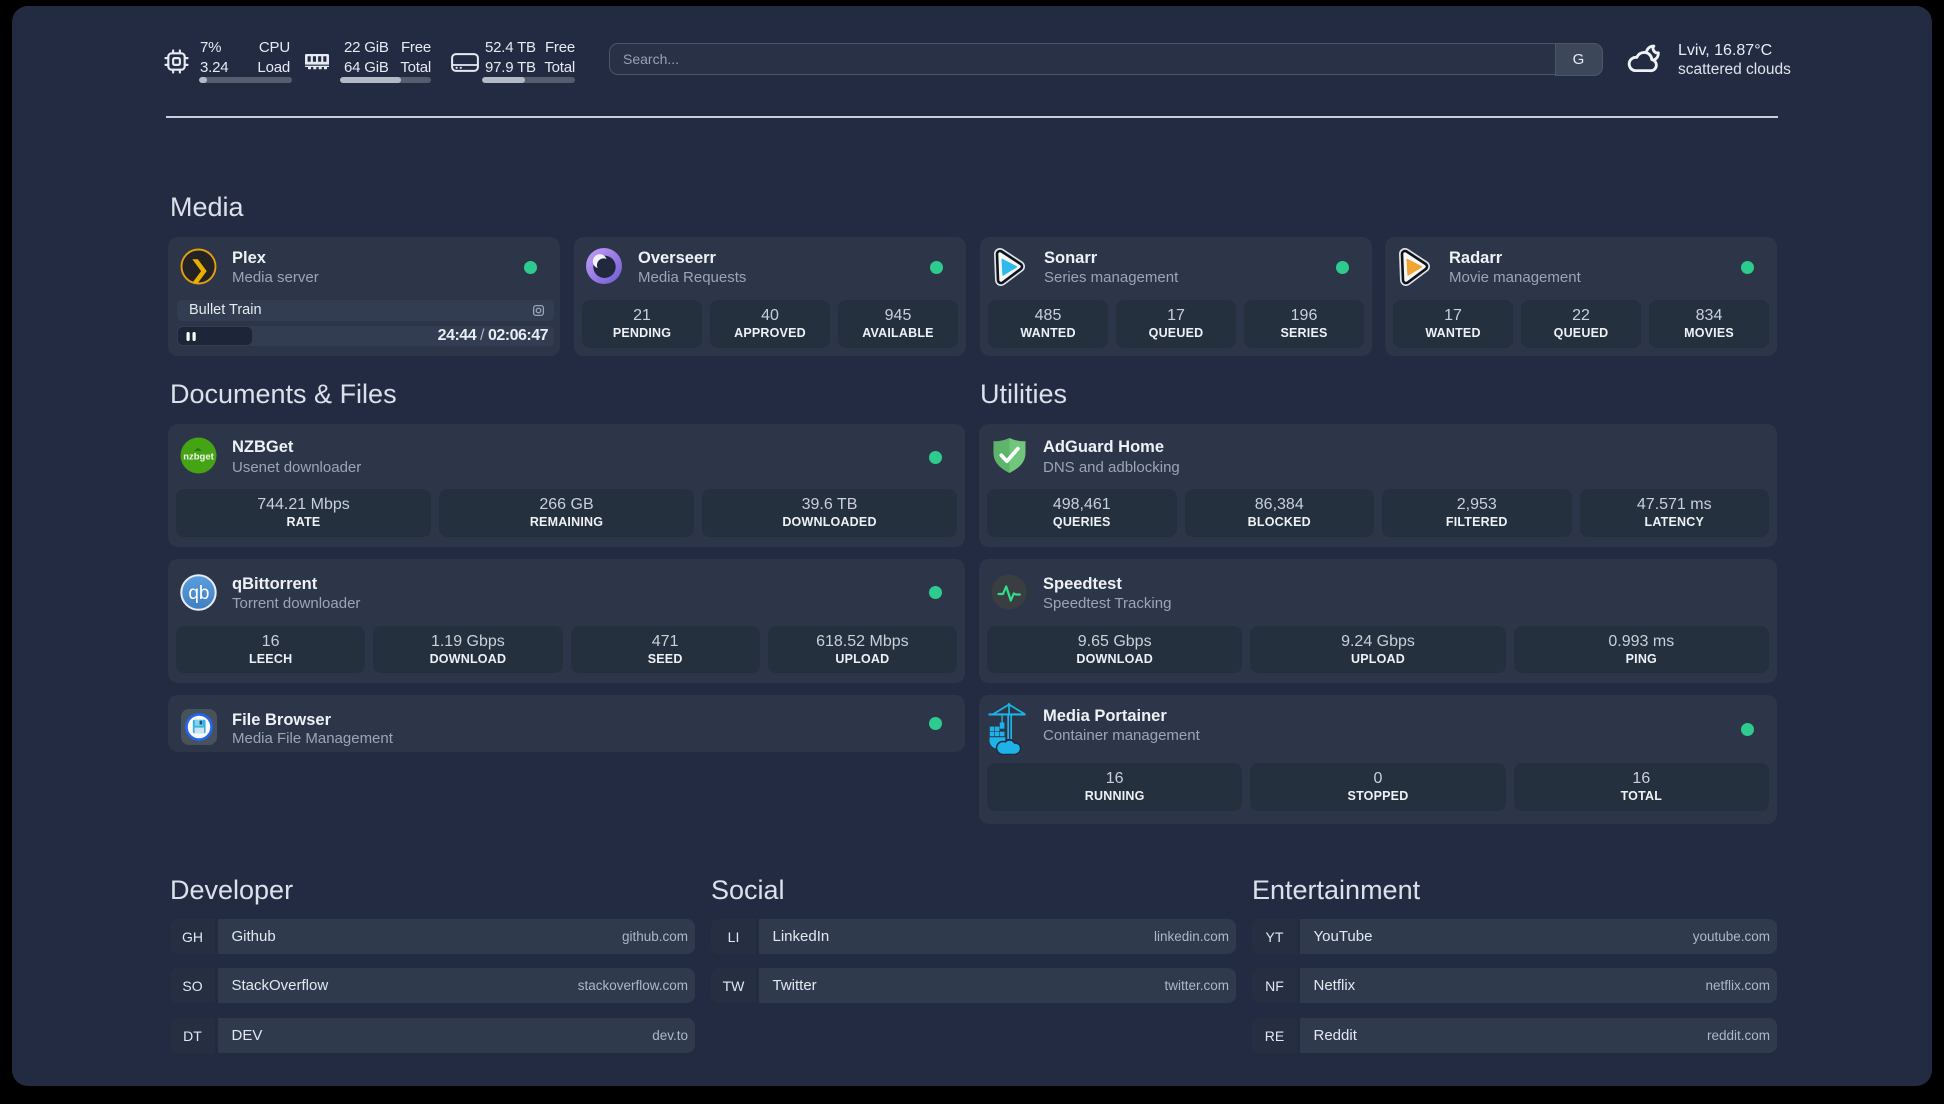 The height and width of the screenshot is (1104, 1944). What do you see at coordinates (198, 457) in the screenshot?
I see `svg-text: nzbget` at bounding box center [198, 457].